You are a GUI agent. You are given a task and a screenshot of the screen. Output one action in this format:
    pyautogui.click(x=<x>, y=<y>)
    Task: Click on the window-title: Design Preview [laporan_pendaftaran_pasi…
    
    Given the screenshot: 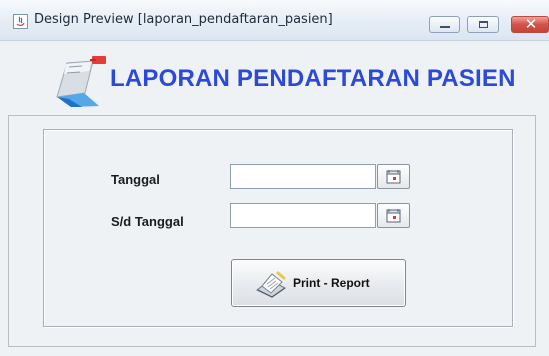 What is the action you would take?
    pyautogui.click(x=183, y=19)
    